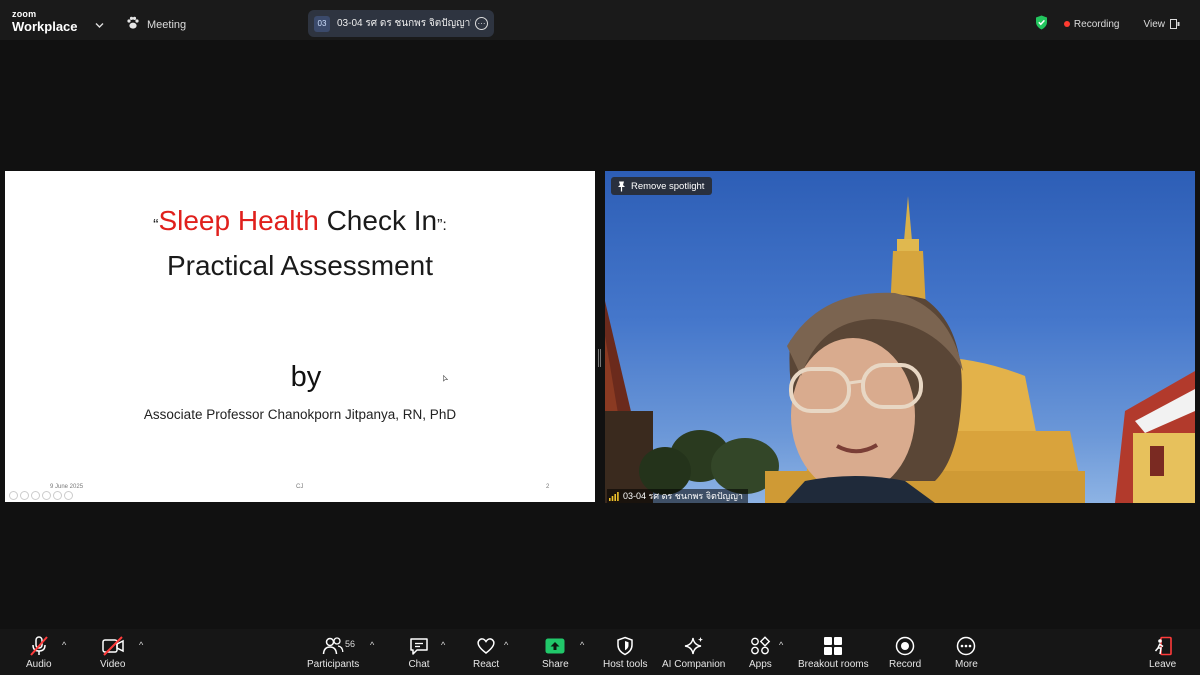 This screenshot has height=675, width=1200. Describe the element at coordinates (966, 664) in the screenshot. I see `more-label: More` at that location.